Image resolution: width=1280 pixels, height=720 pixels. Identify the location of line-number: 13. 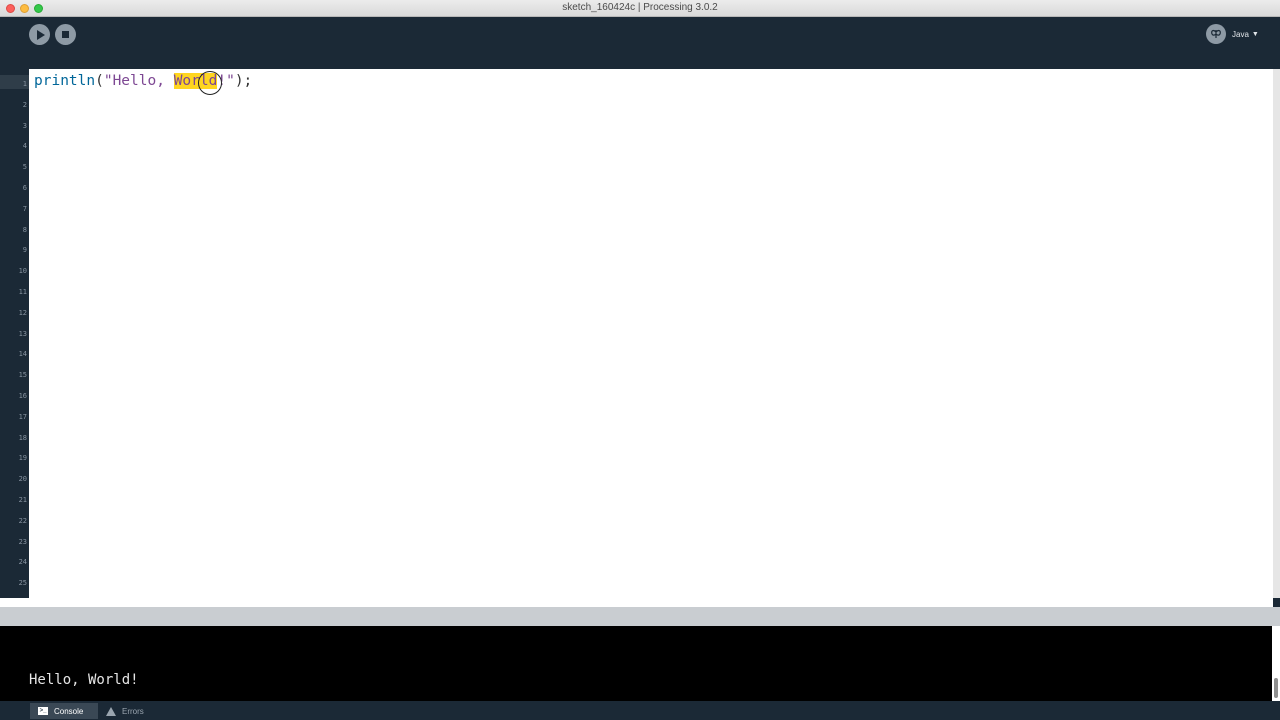
(22, 333).